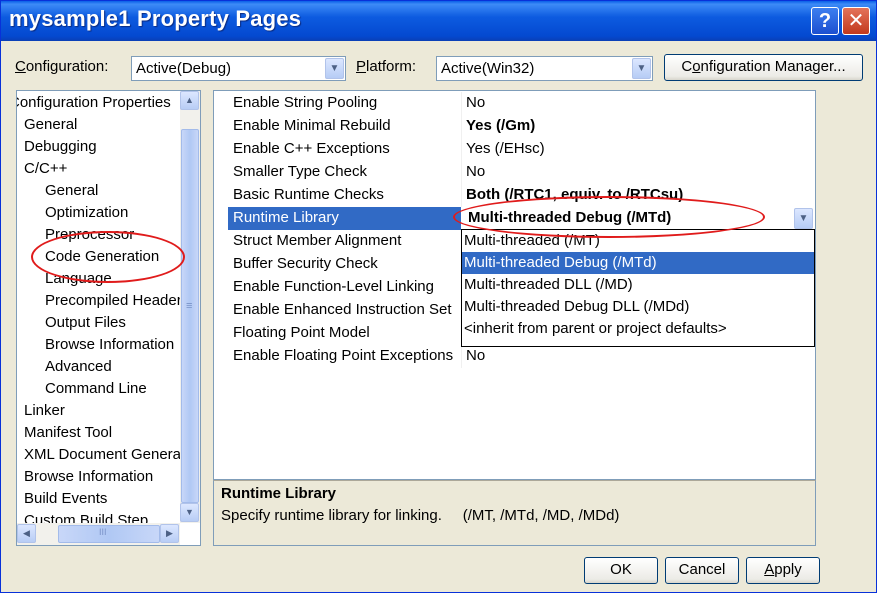 This screenshot has width=877, height=593. Describe the element at coordinates (117, 301) in the screenshot. I see `tree-item-precompiled-headers: Precompiled Headers` at that location.